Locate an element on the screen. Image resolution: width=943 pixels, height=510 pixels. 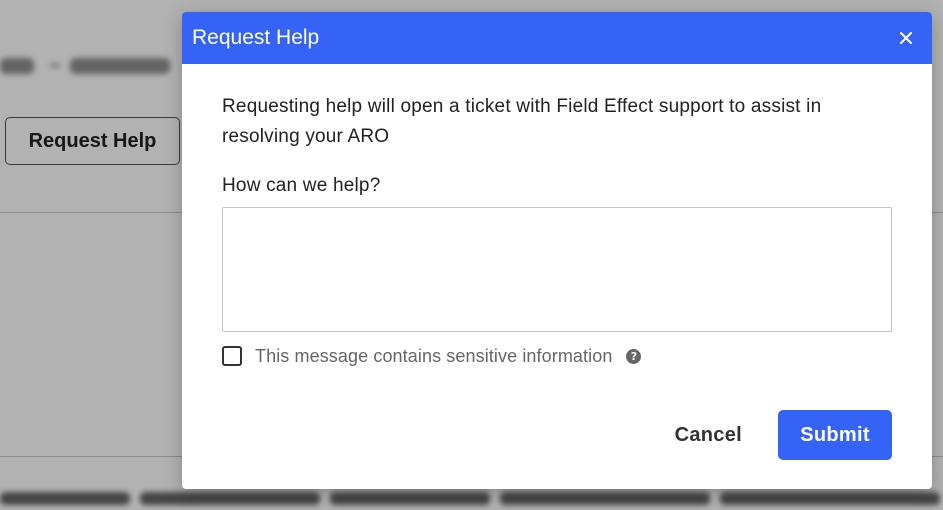
sensitive-info-checkbox is located at coordinates (232, 356).